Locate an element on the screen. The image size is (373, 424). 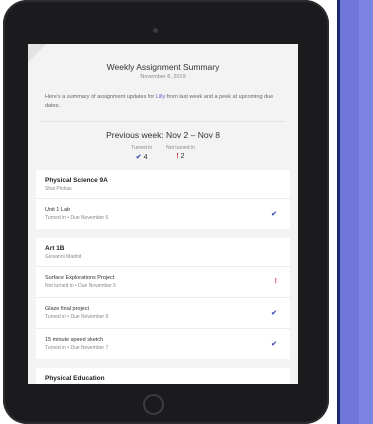
assignment-name: 15 minute speed sketch is located at coordinates (74, 339).